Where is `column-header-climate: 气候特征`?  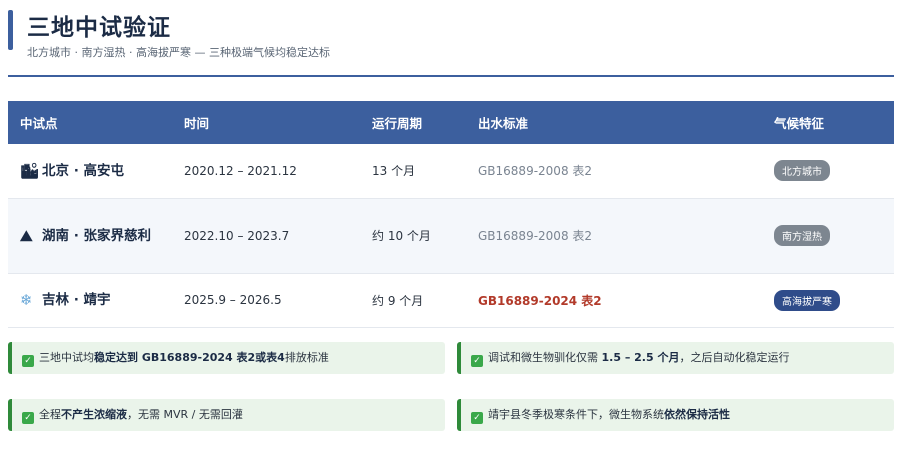 column-header-climate: 气候特征 is located at coordinates (828, 122).